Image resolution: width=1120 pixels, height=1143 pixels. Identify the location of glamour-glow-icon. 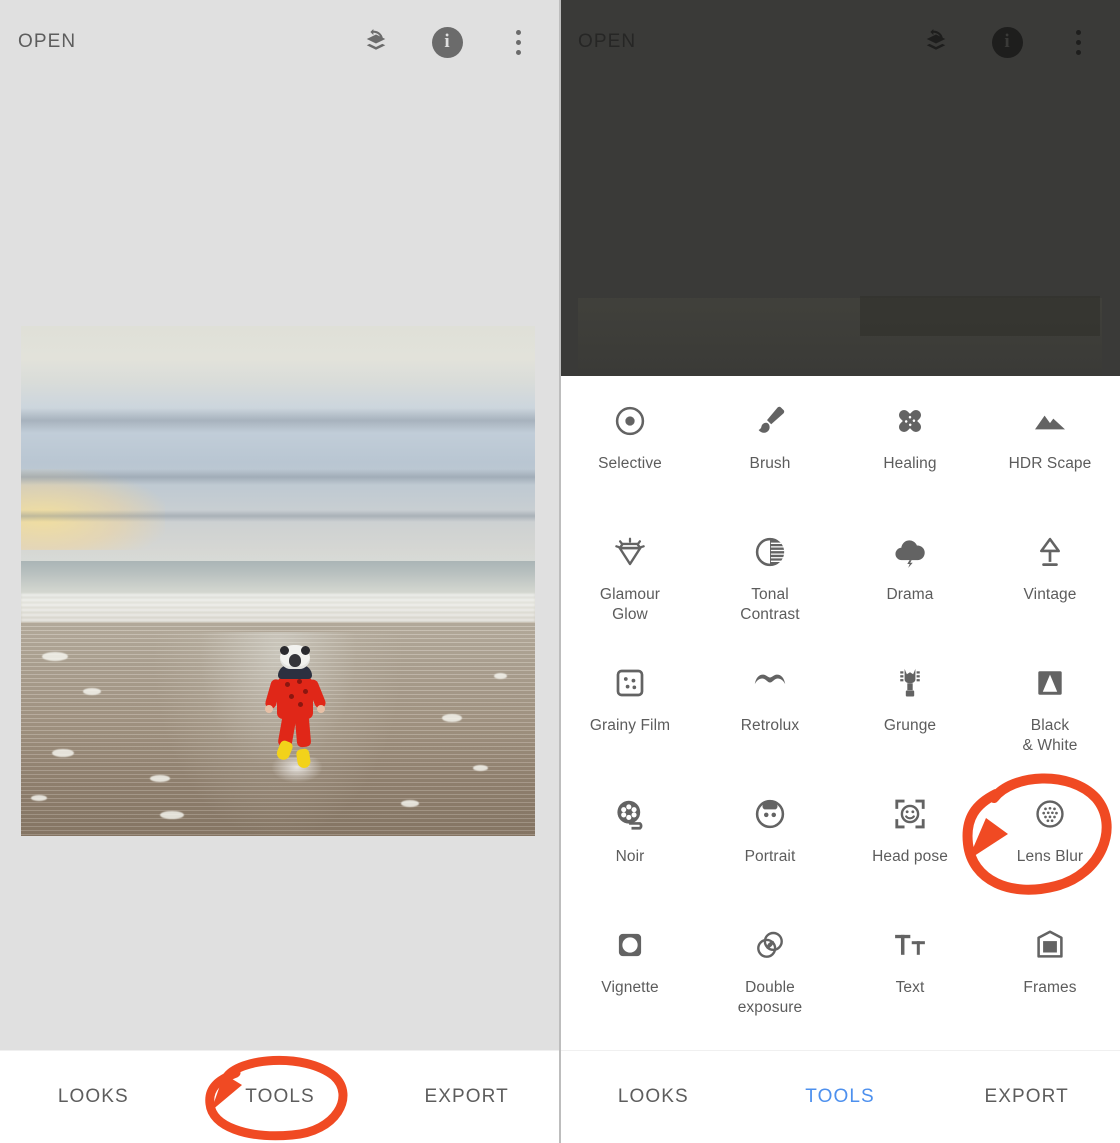
(630, 552).